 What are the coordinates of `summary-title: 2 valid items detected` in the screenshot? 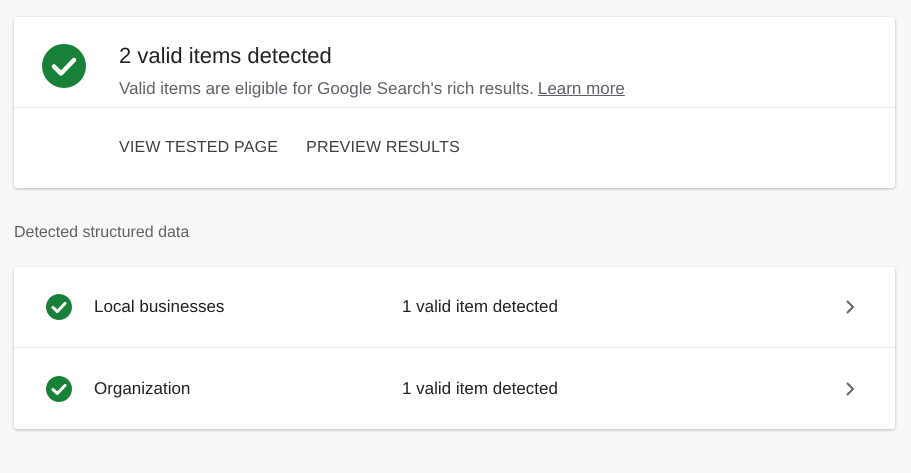 It's located at (226, 56).